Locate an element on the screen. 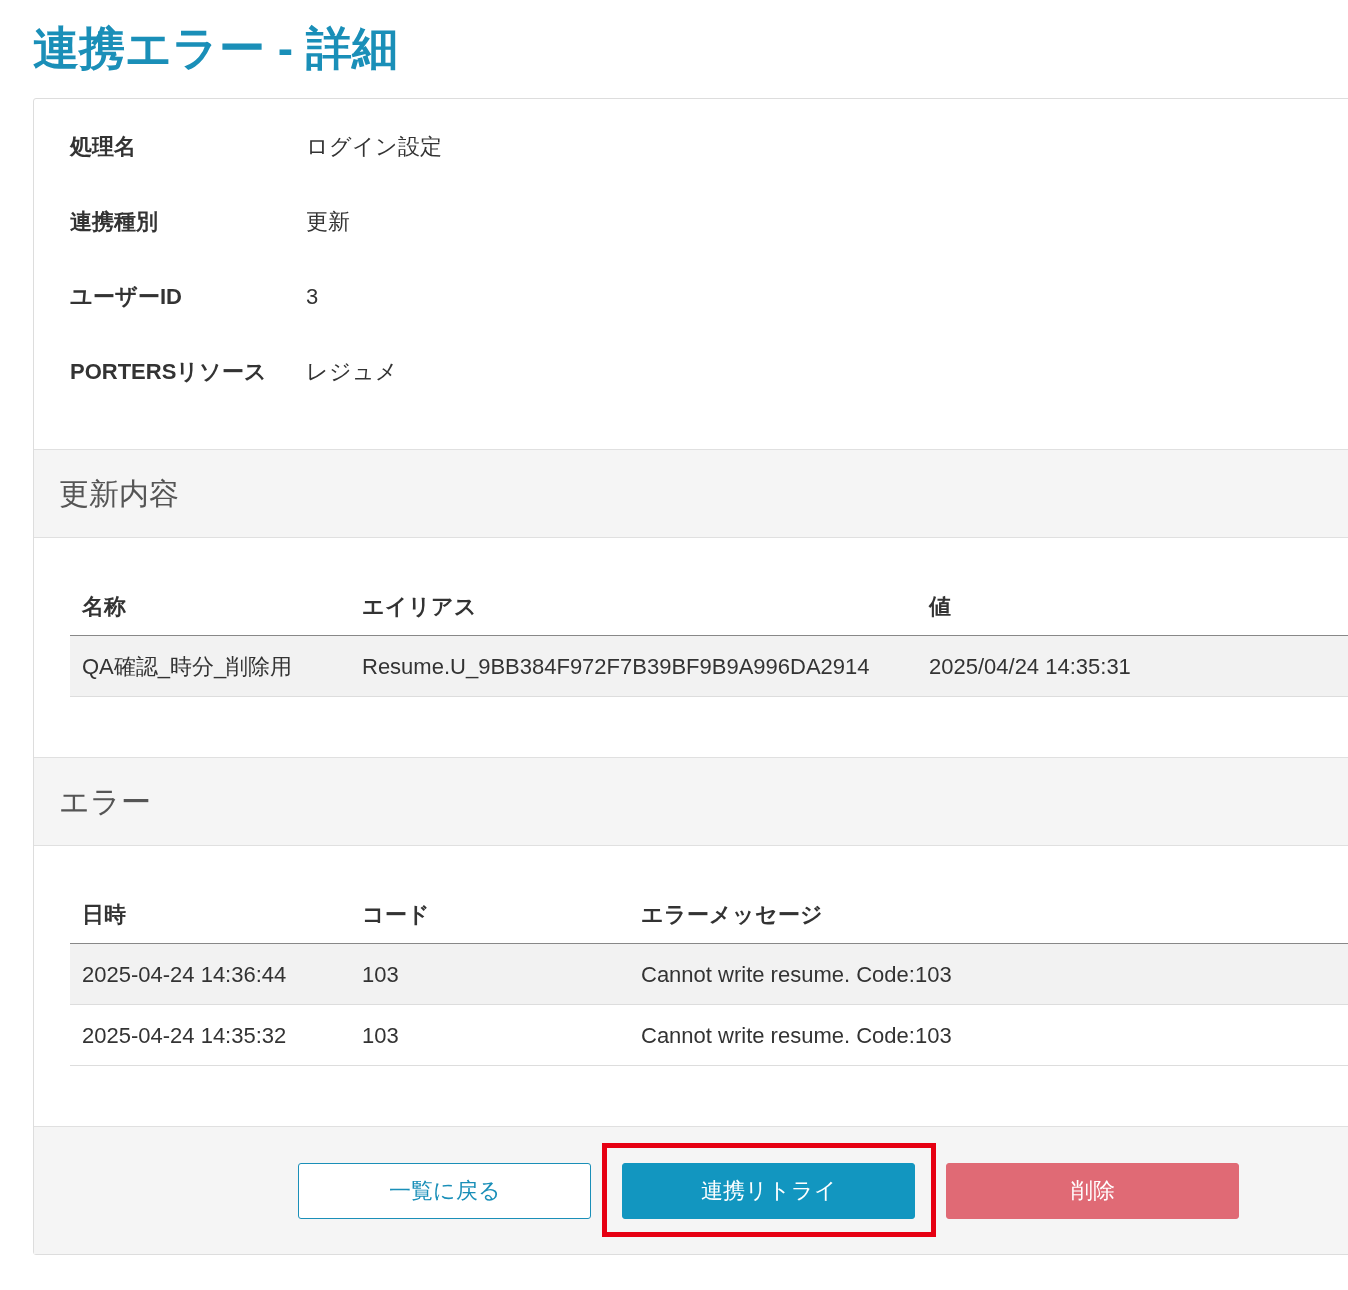 This screenshot has width=1348, height=1290. field-label: ユーザーID is located at coordinates (126, 297).